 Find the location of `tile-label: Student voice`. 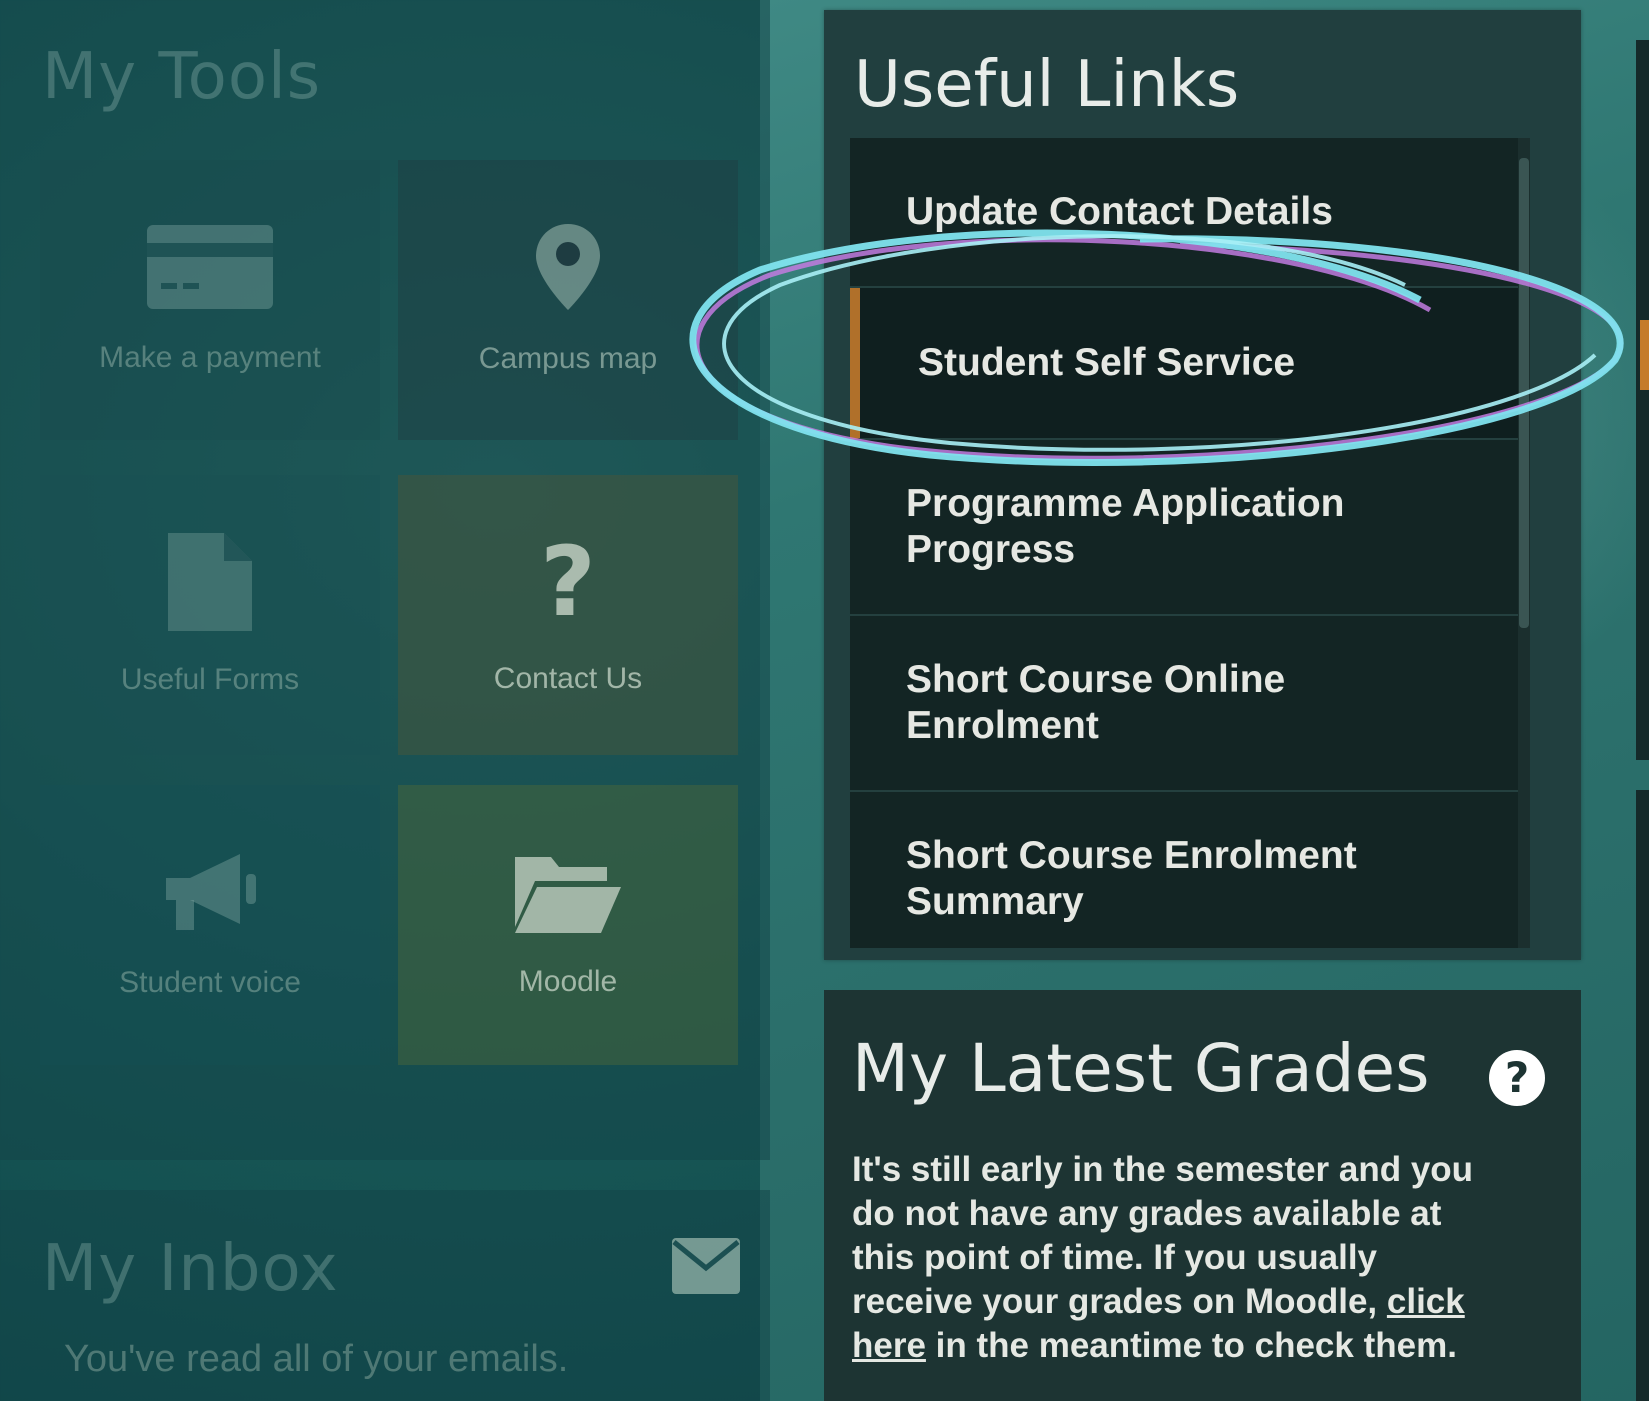

tile-label: Student voice is located at coordinates (210, 982).